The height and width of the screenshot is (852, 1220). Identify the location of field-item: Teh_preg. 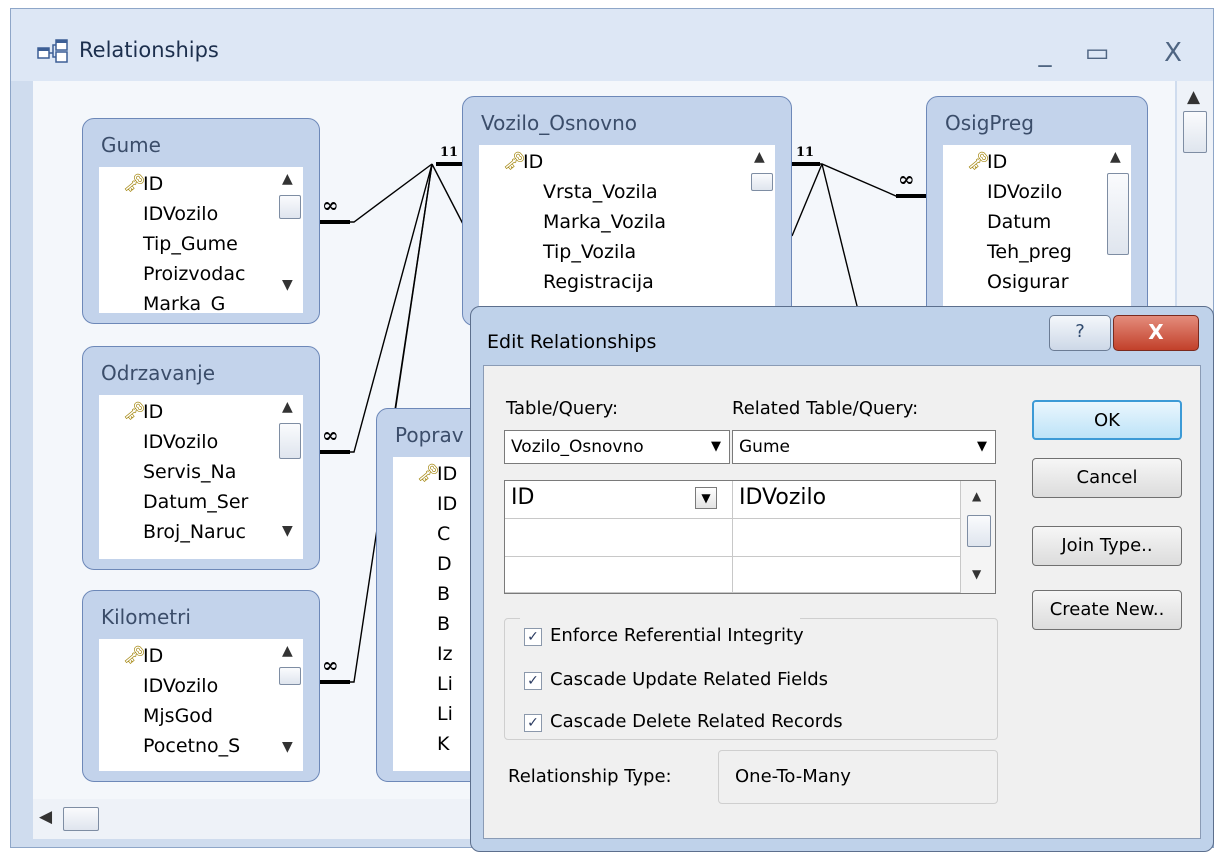
(1029, 252).